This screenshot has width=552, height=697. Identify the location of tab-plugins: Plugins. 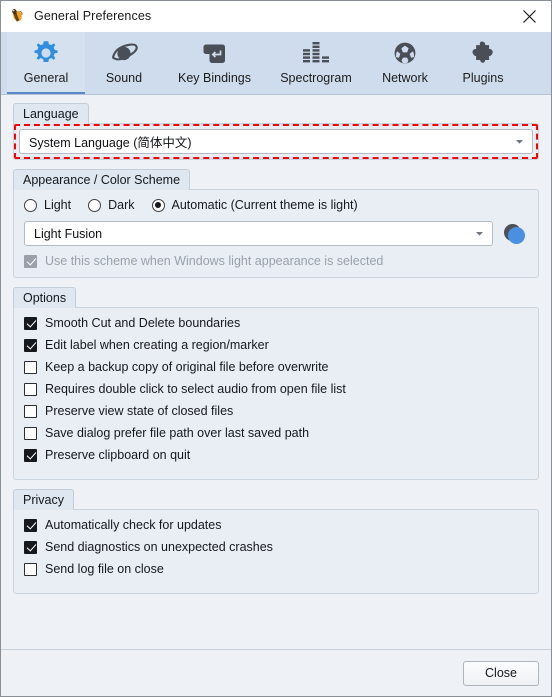
(483, 63).